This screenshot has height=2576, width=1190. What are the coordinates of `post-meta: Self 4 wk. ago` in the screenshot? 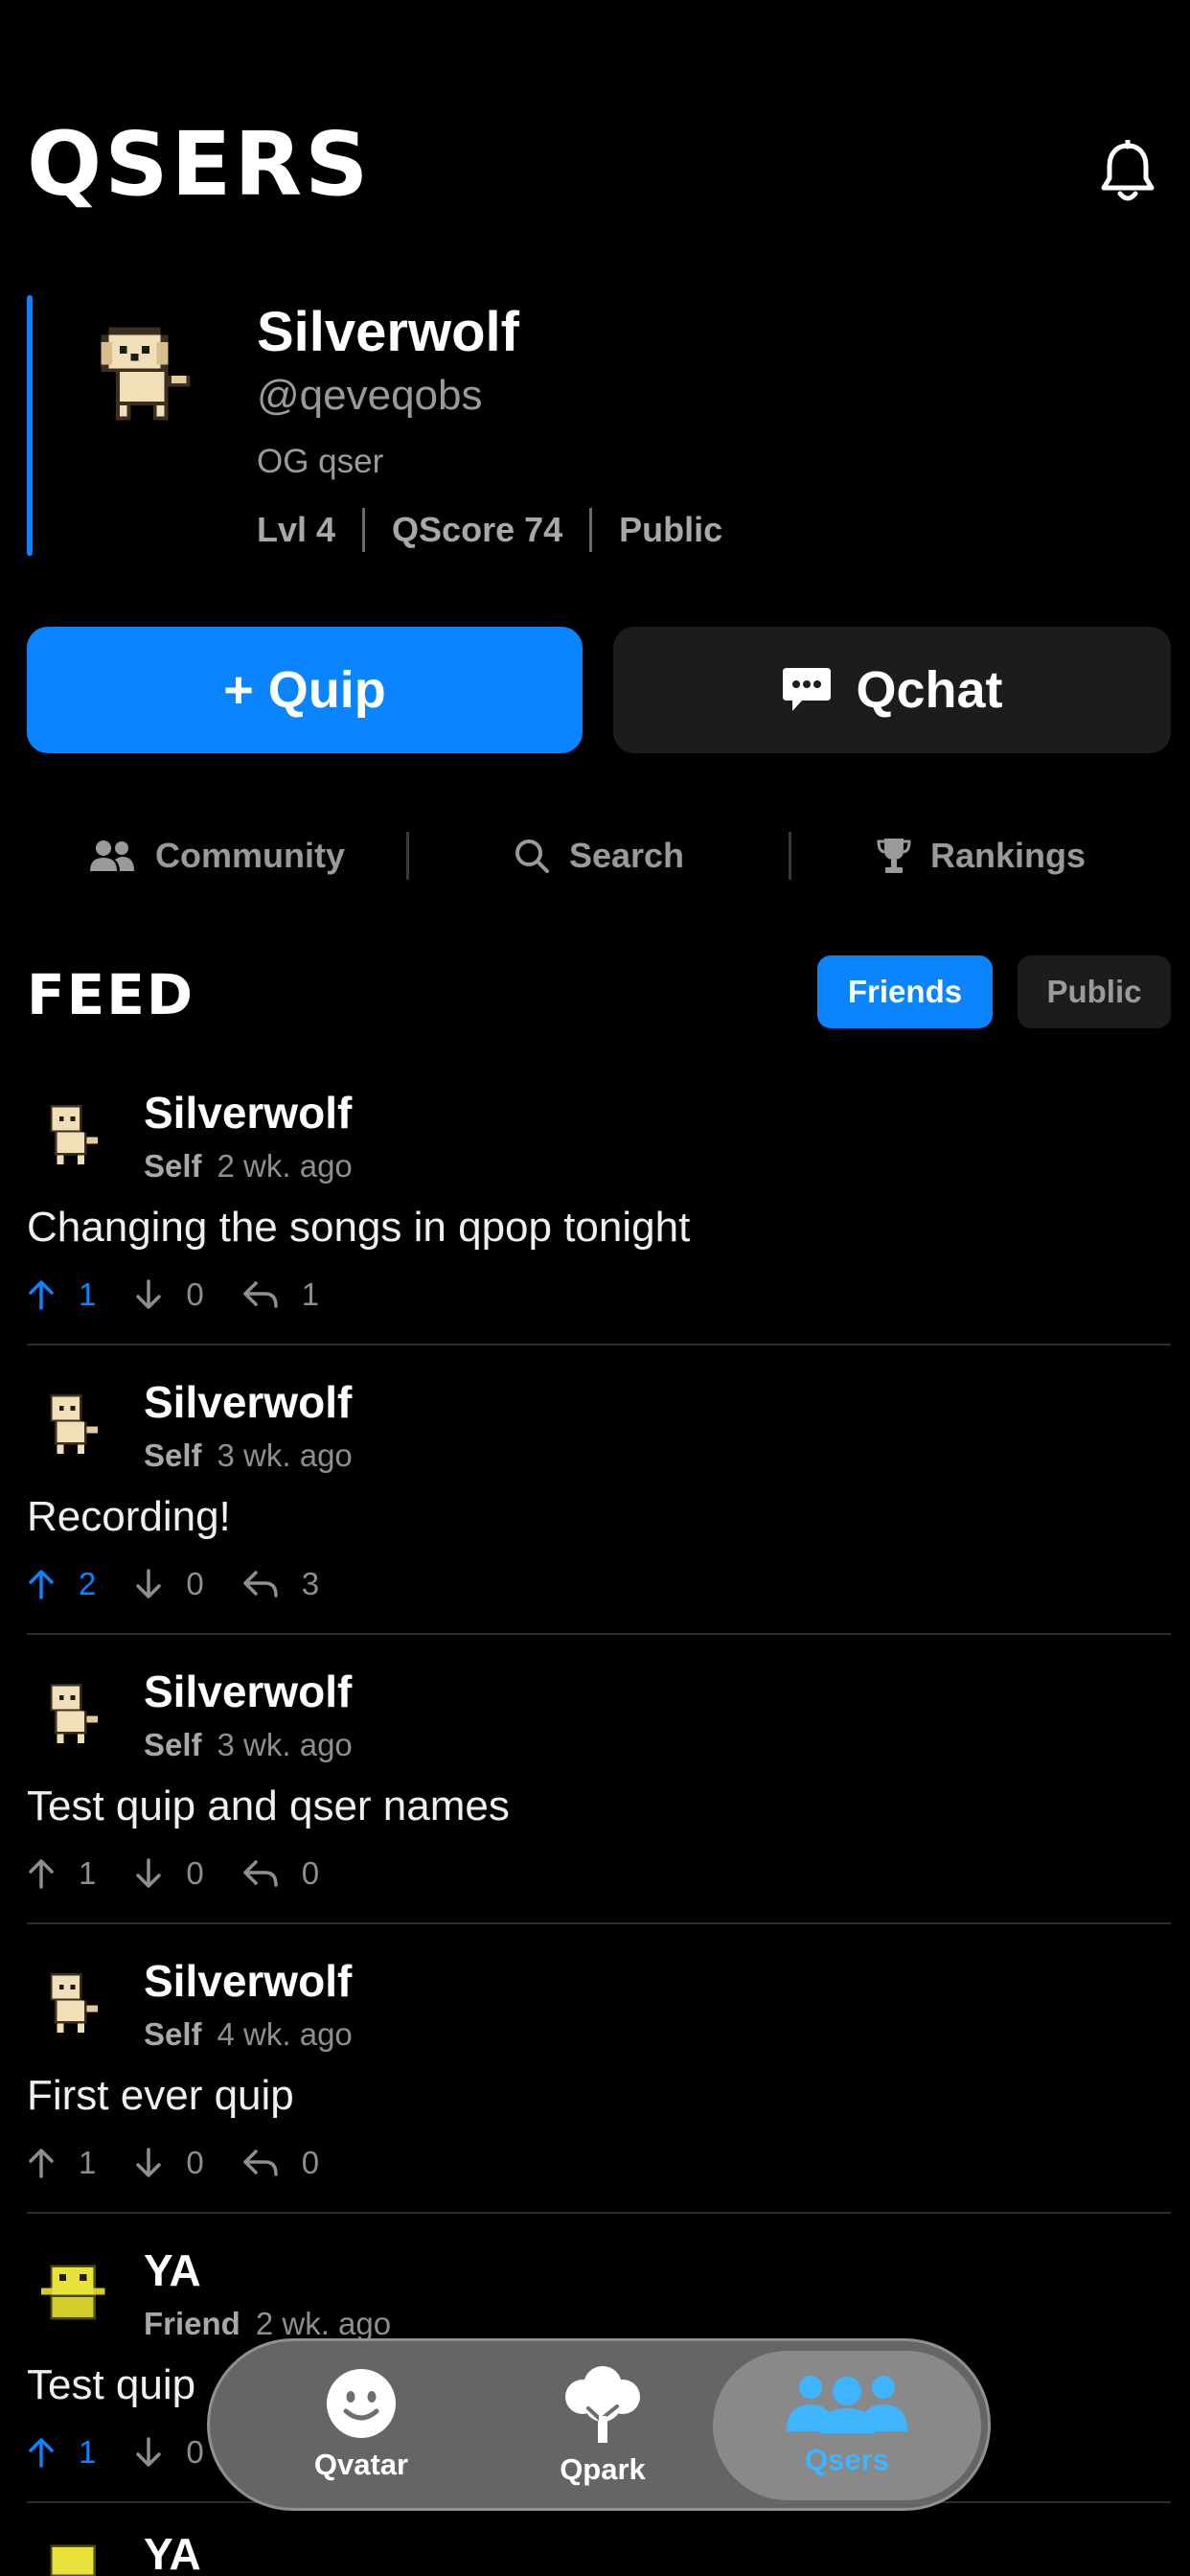 It's located at (249, 2035).